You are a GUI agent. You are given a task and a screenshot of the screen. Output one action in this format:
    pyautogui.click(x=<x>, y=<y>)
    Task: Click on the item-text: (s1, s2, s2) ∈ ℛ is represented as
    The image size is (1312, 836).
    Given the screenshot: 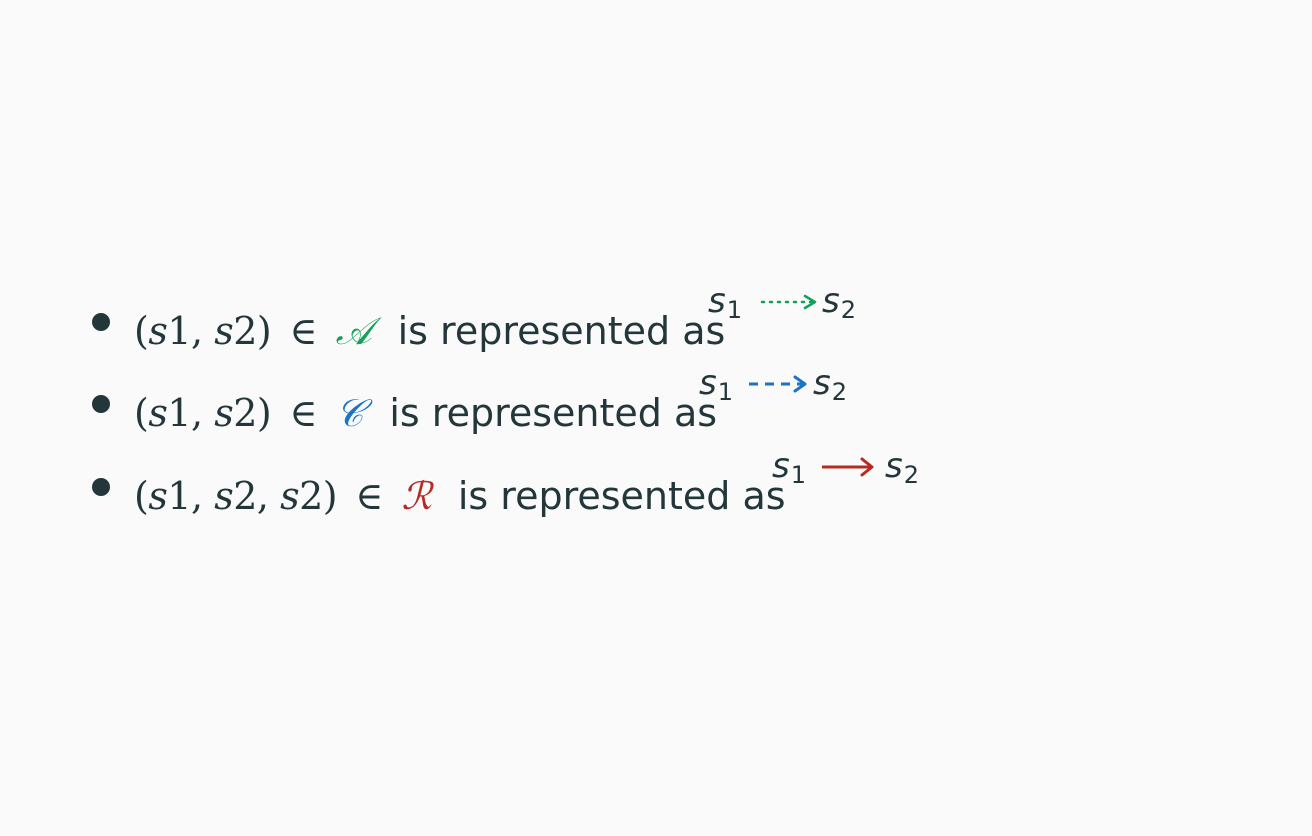 What is the action you would take?
    pyautogui.click(x=460, y=496)
    